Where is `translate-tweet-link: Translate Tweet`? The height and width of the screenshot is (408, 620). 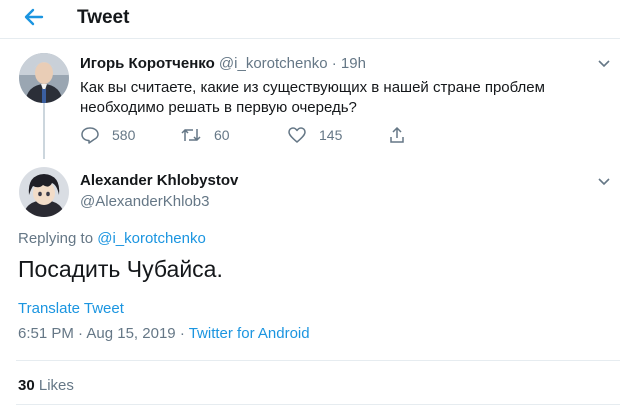
translate-tweet-link: Translate Tweet is located at coordinates (71, 308).